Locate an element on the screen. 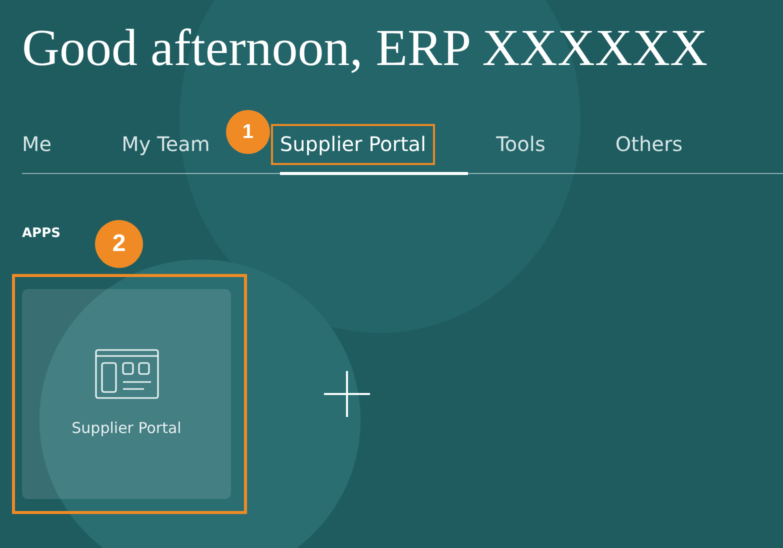 Image resolution: width=783 pixels, height=548 pixels. section-heading: APPS is located at coordinates (41, 234).